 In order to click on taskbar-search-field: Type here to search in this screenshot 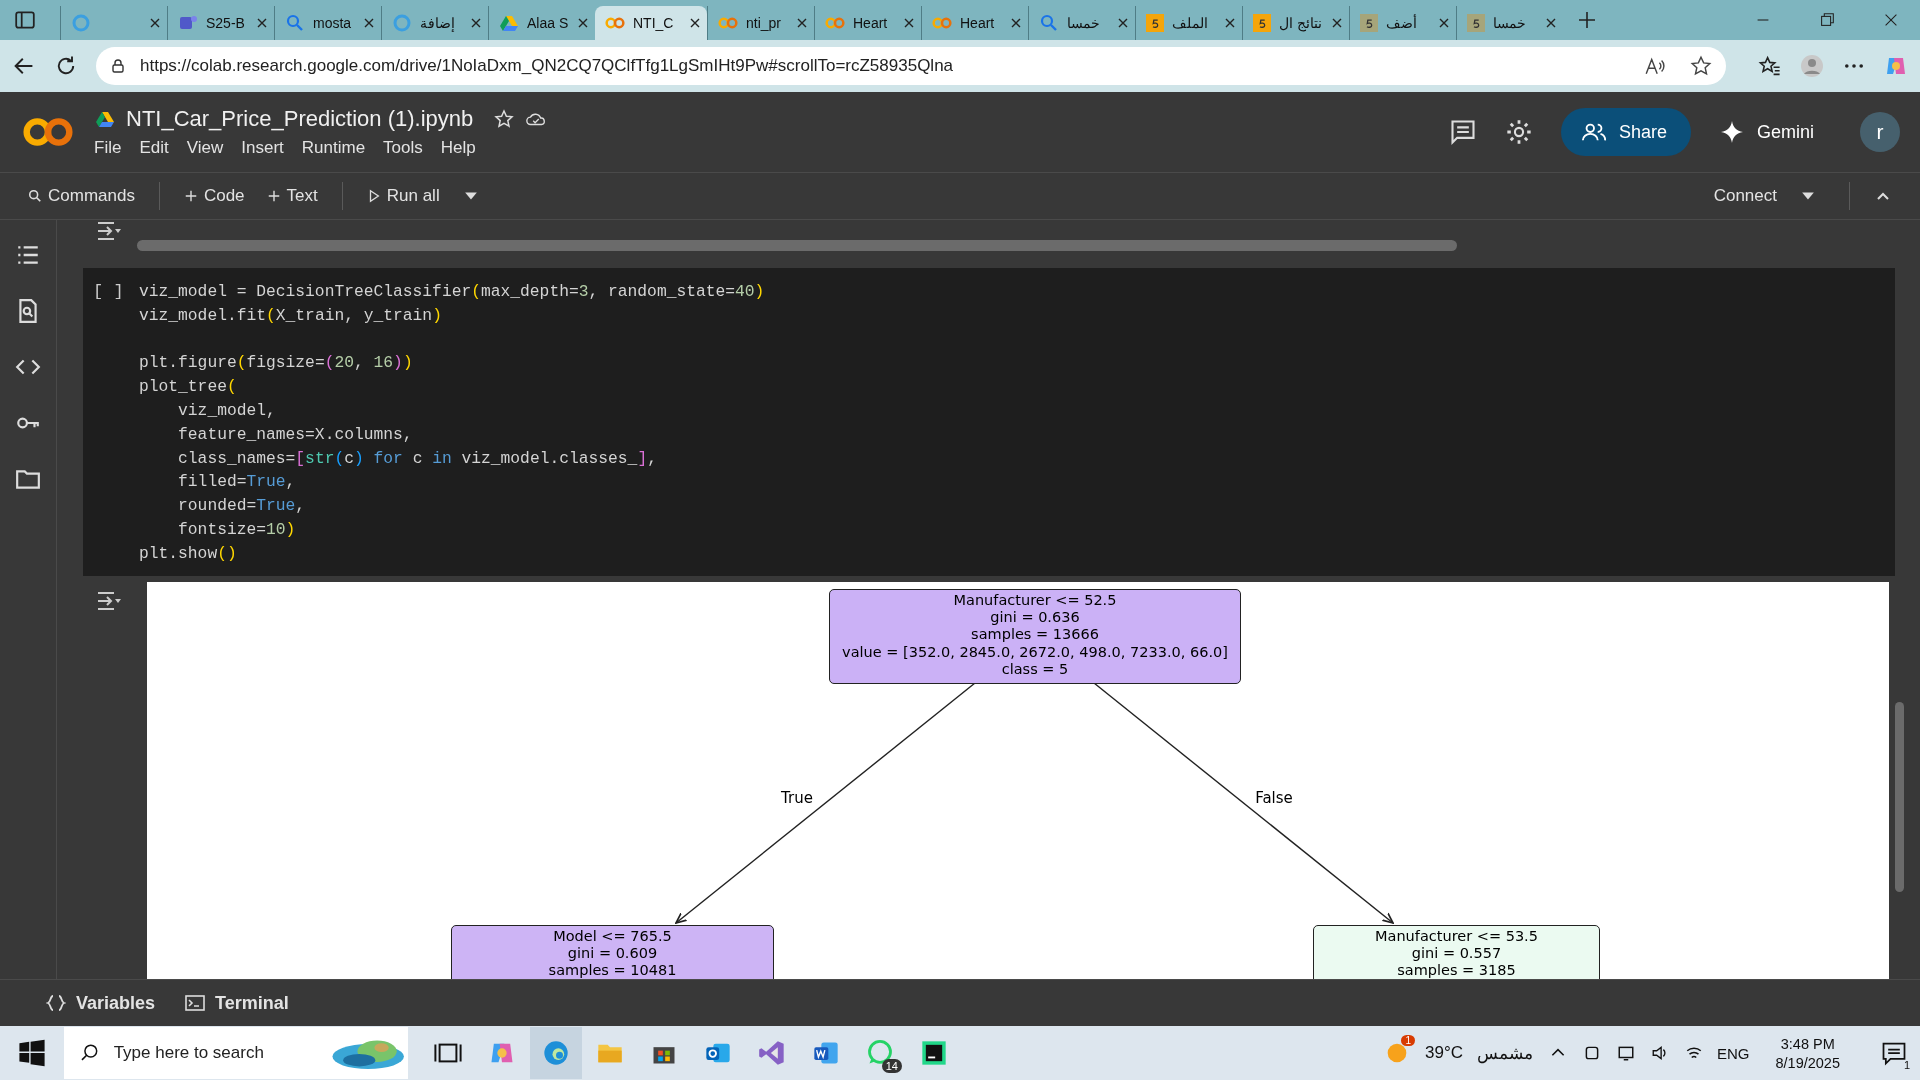, I will do `click(236, 1053)`.